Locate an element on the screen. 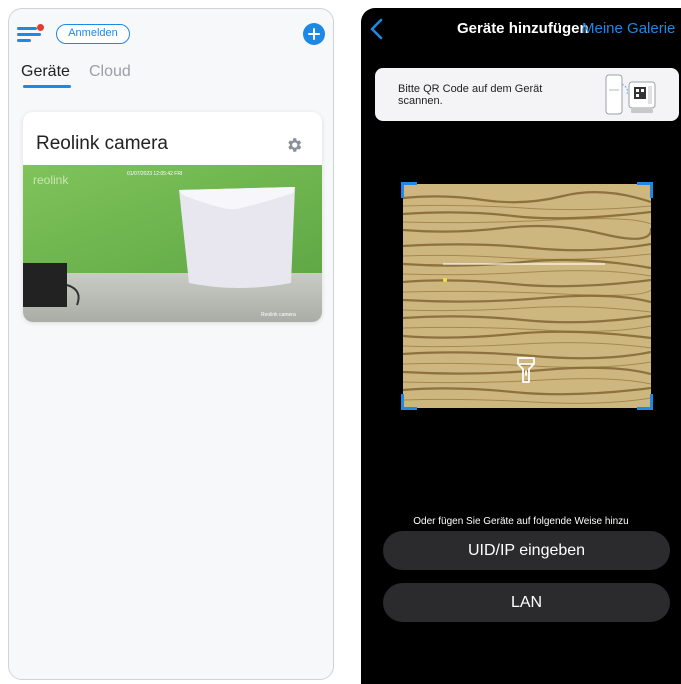 This screenshot has width=681, height=684. thumbnail-timestamp: 01/07/2023 12:05:42 FRI is located at coordinates (154, 174).